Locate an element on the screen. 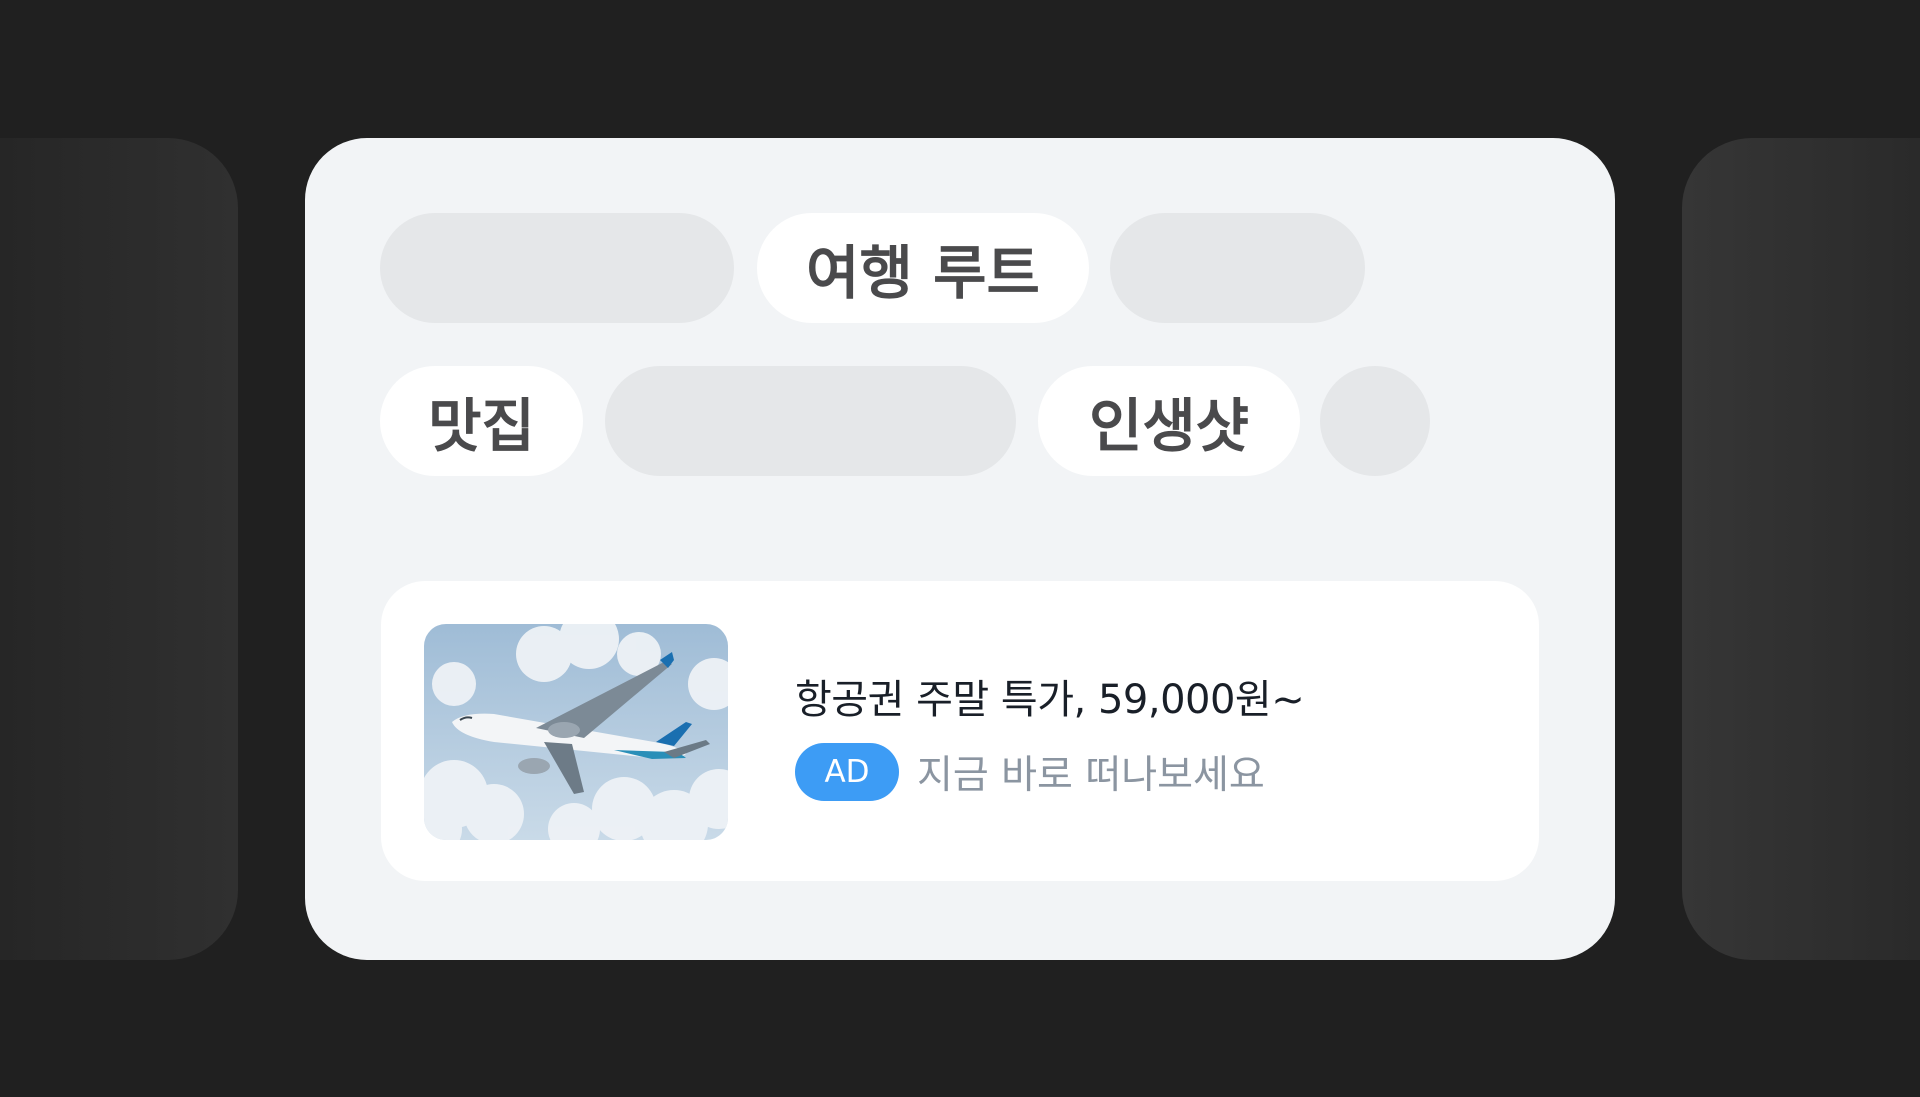 Image resolution: width=1920 pixels, height=1097 pixels. chip-label: 맛집 is located at coordinates (481, 426).